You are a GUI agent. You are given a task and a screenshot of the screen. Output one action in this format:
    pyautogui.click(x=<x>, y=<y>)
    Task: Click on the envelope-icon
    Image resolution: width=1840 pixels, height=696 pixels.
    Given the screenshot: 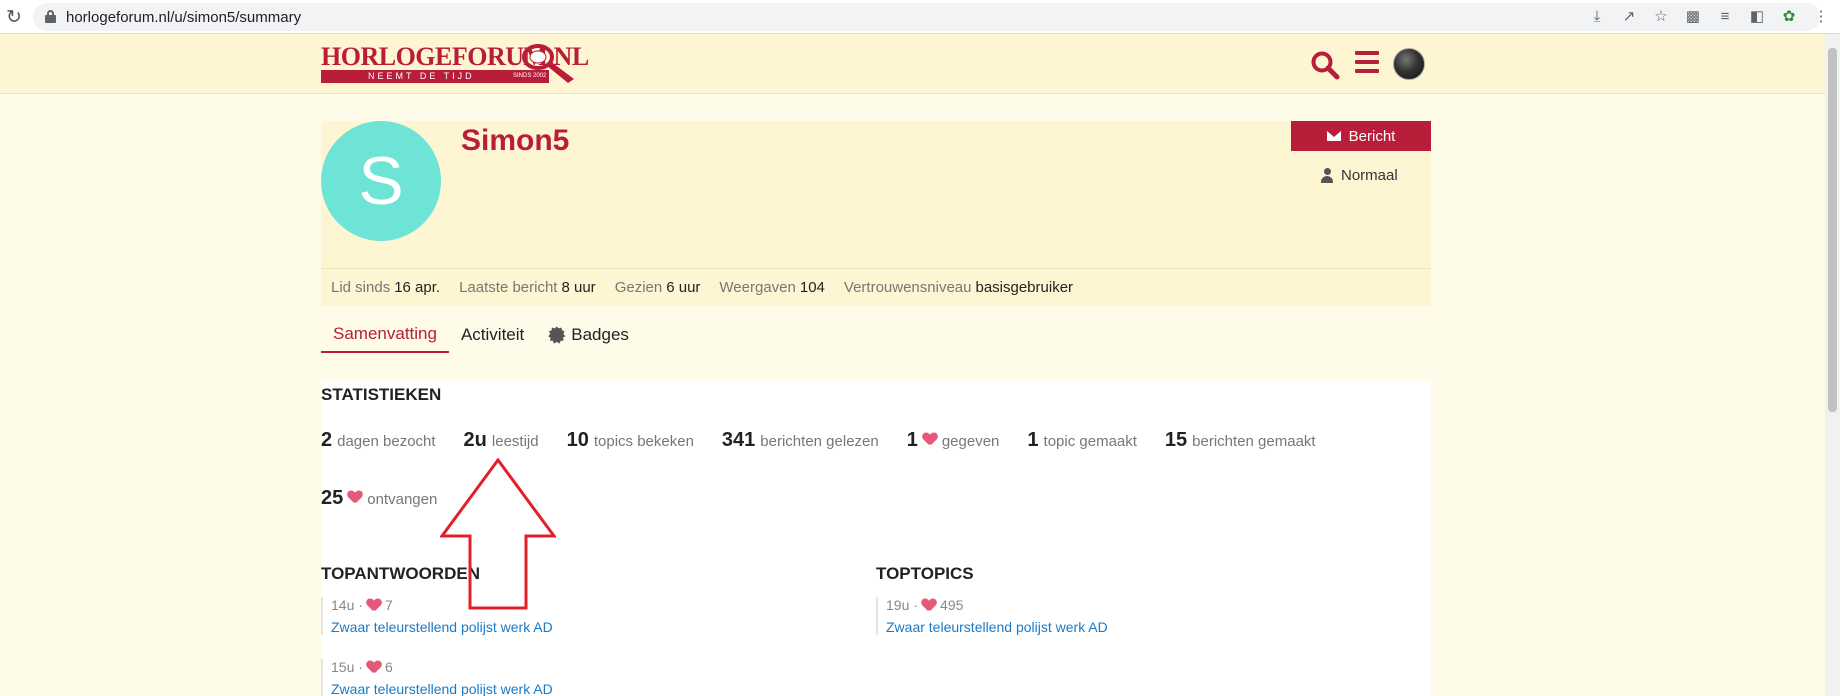 What is the action you would take?
    pyautogui.click(x=1333, y=136)
    